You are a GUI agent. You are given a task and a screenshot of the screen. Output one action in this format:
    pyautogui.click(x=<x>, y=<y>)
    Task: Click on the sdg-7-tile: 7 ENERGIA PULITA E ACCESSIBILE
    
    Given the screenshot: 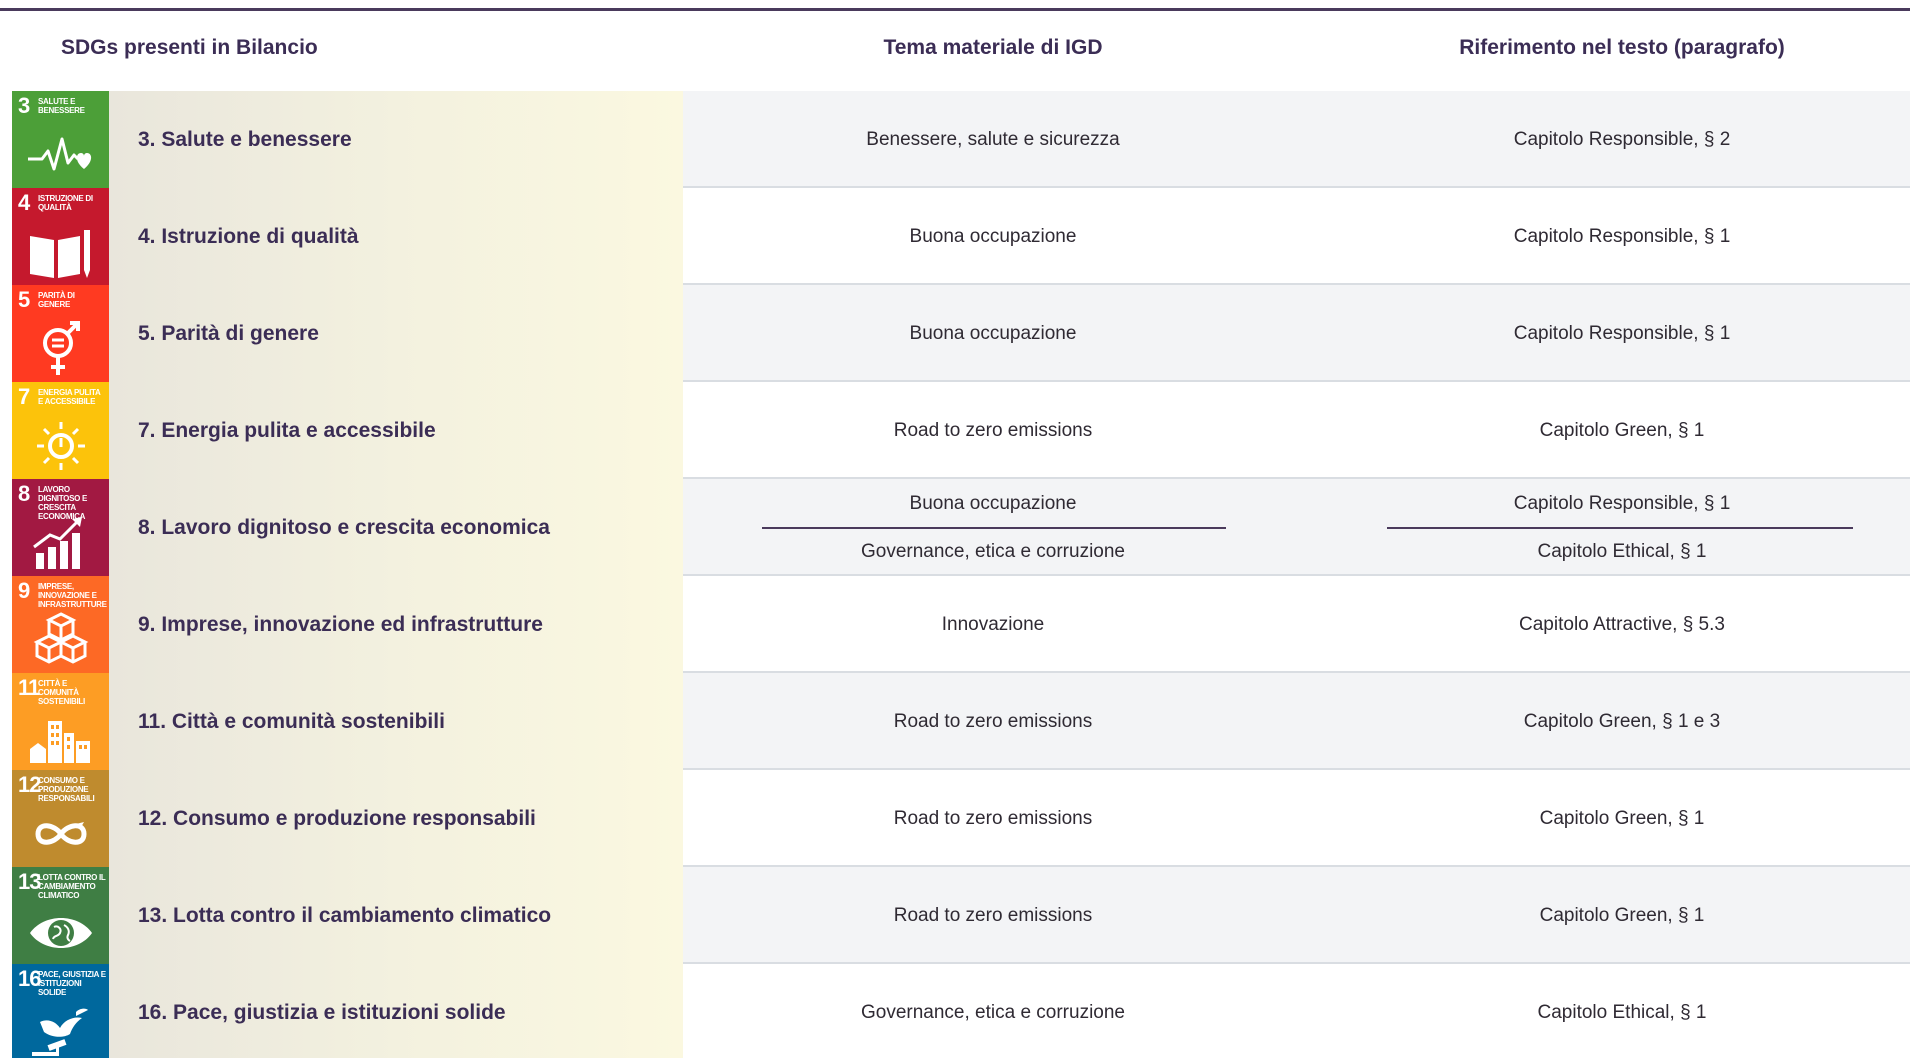 What is the action you would take?
    pyautogui.click(x=60, y=430)
    